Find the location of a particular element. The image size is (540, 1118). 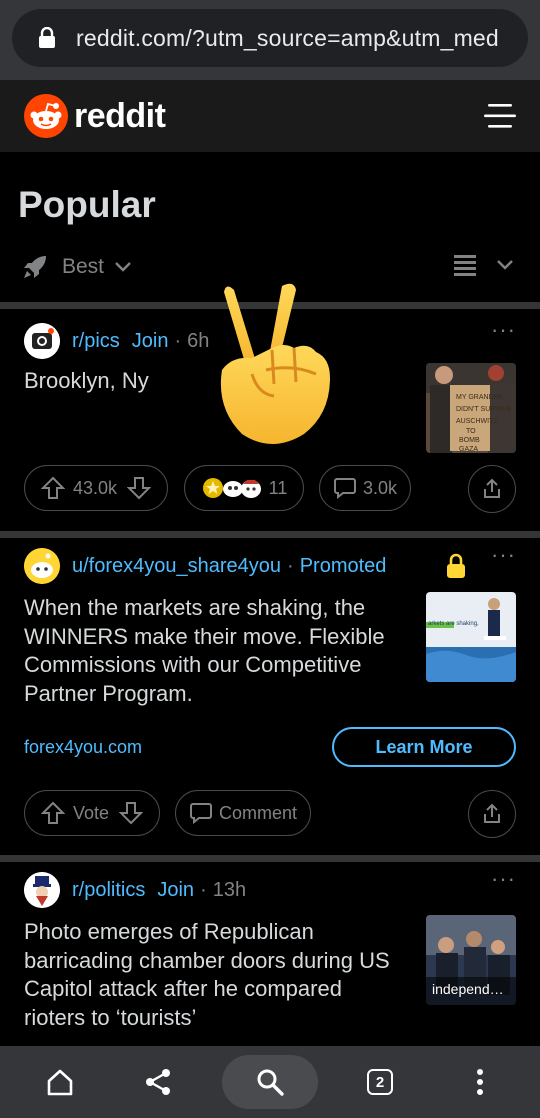

user-avatar is located at coordinates (42, 566).